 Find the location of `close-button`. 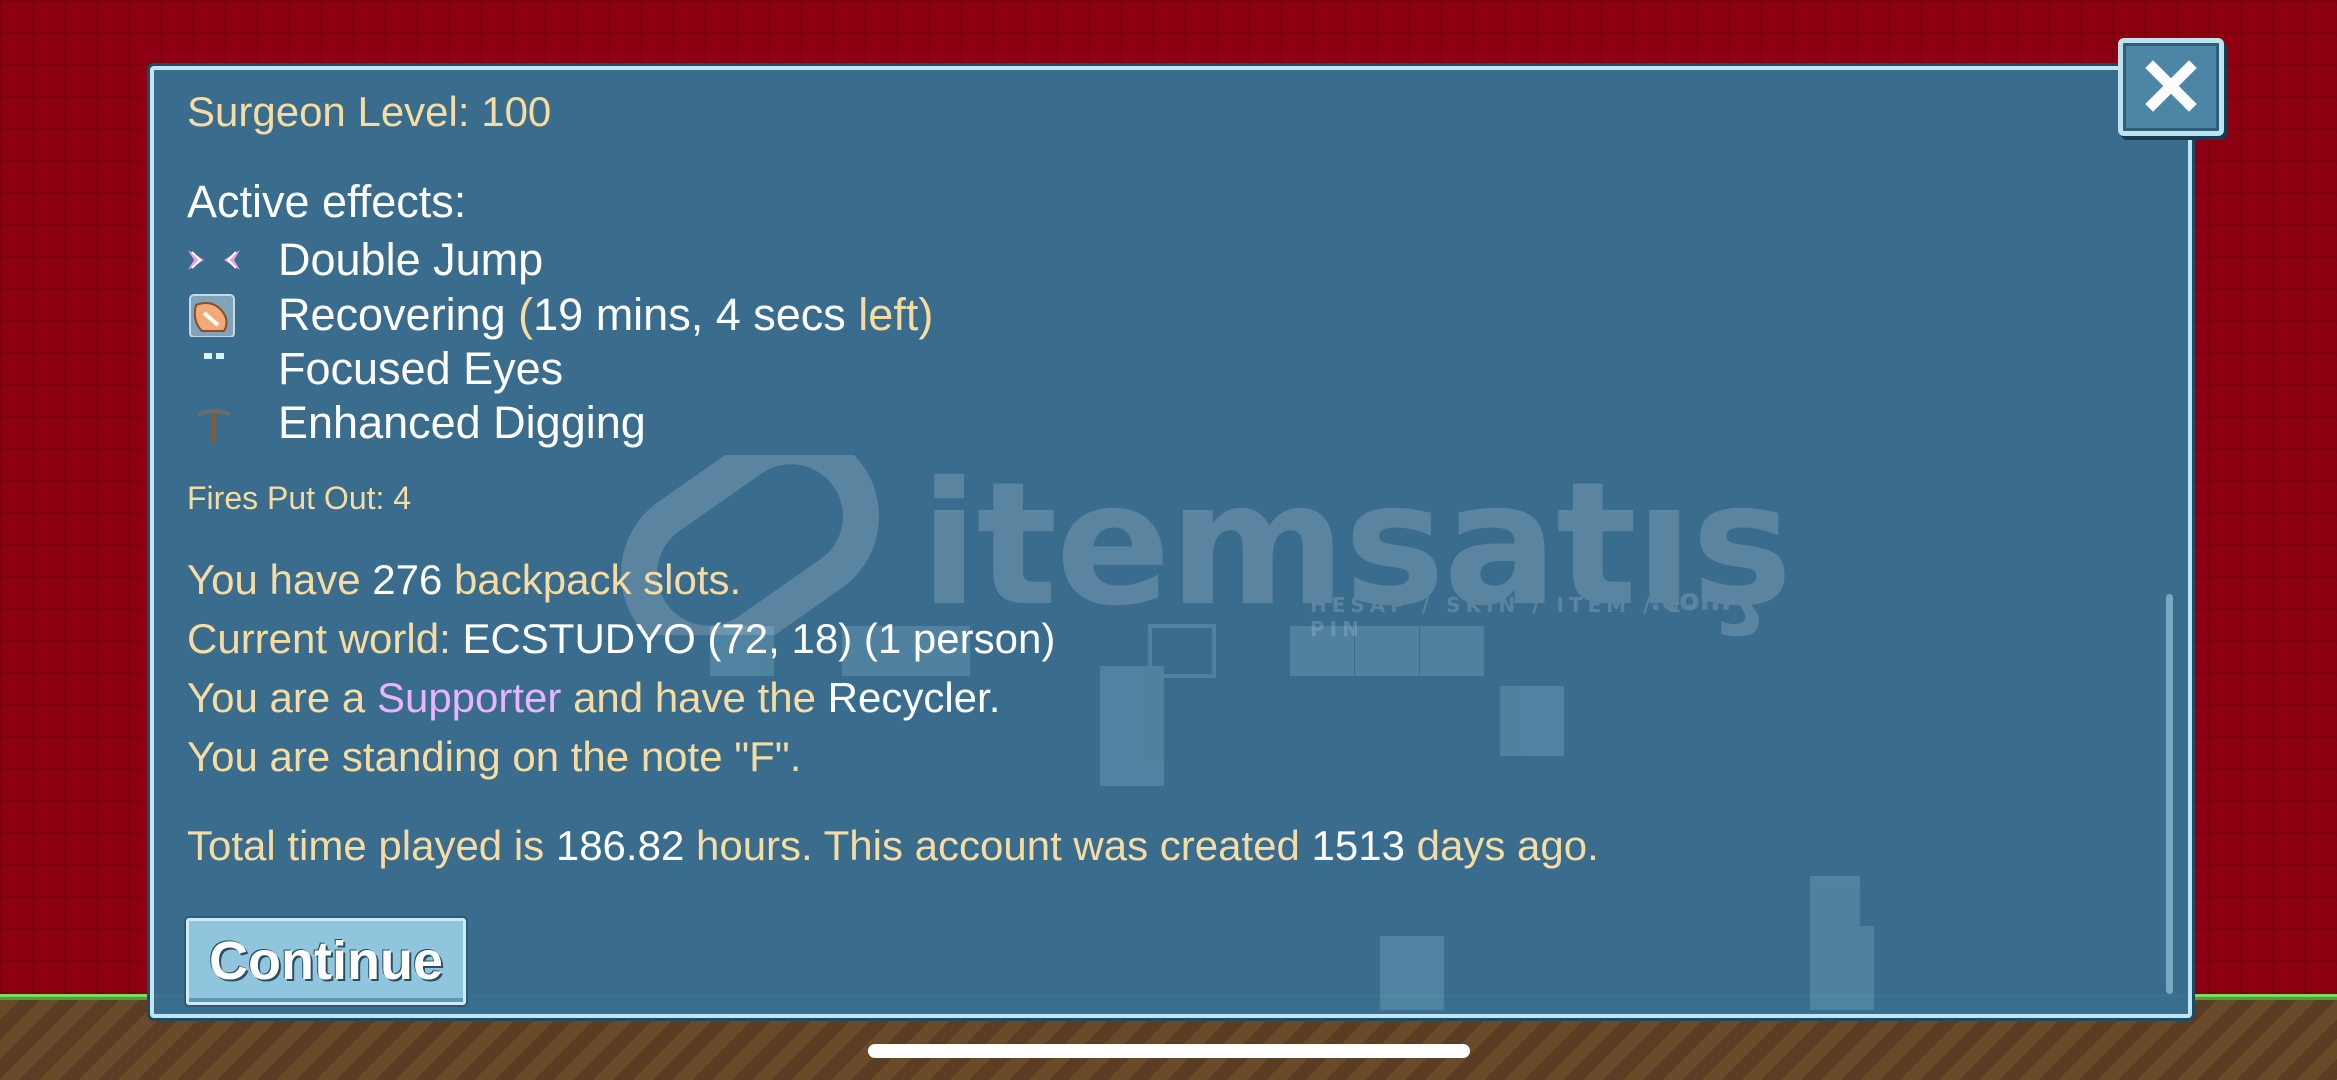

close-button is located at coordinates (2171, 87).